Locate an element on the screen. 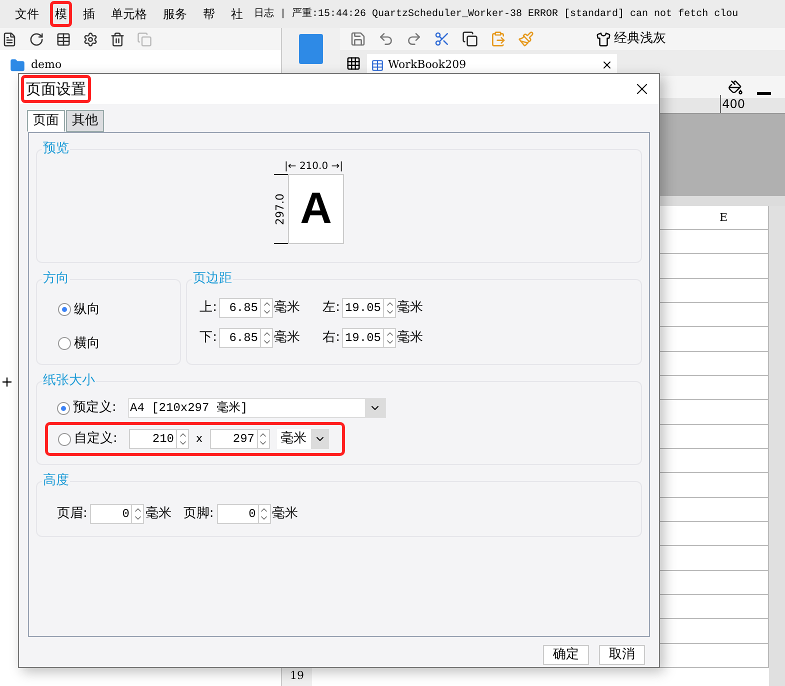  width-dimension: |← 210.0 →| is located at coordinates (314, 167).